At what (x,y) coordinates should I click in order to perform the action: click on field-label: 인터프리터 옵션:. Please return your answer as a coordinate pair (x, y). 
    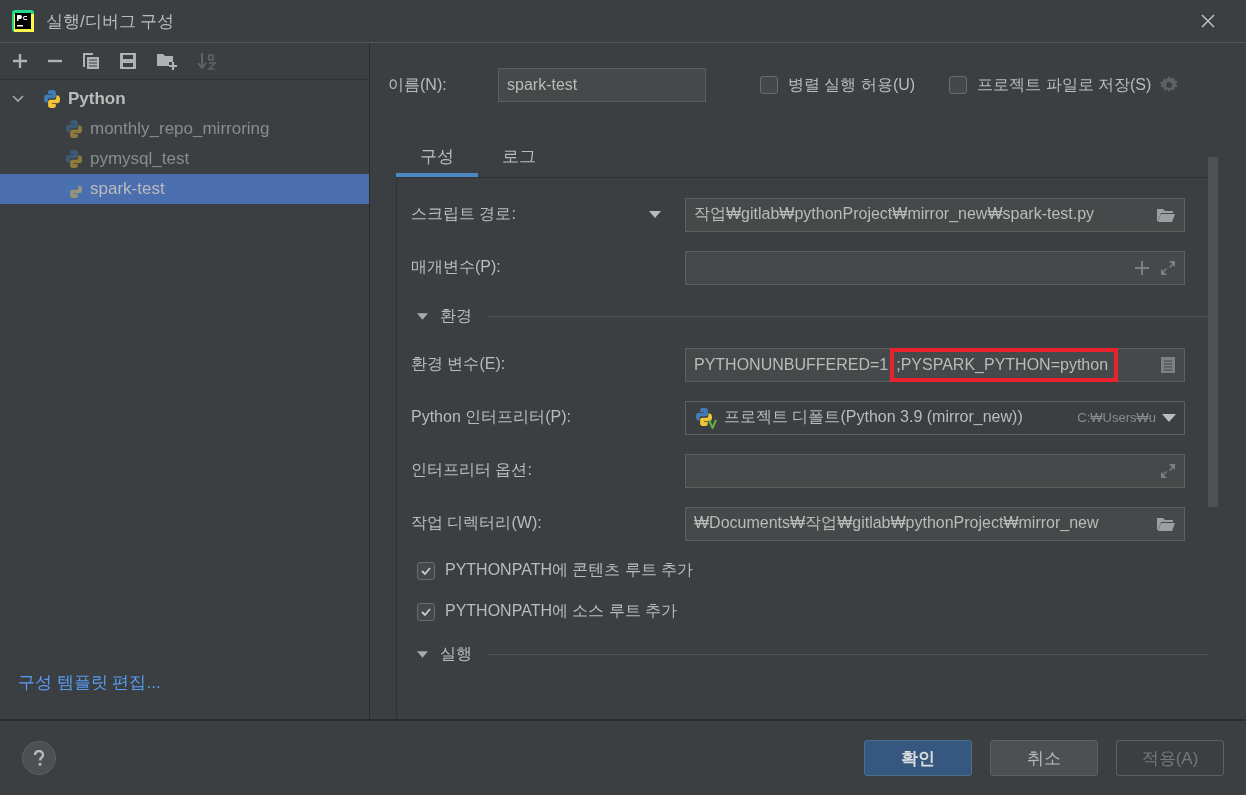
    Looking at the image, I should click on (471, 470).